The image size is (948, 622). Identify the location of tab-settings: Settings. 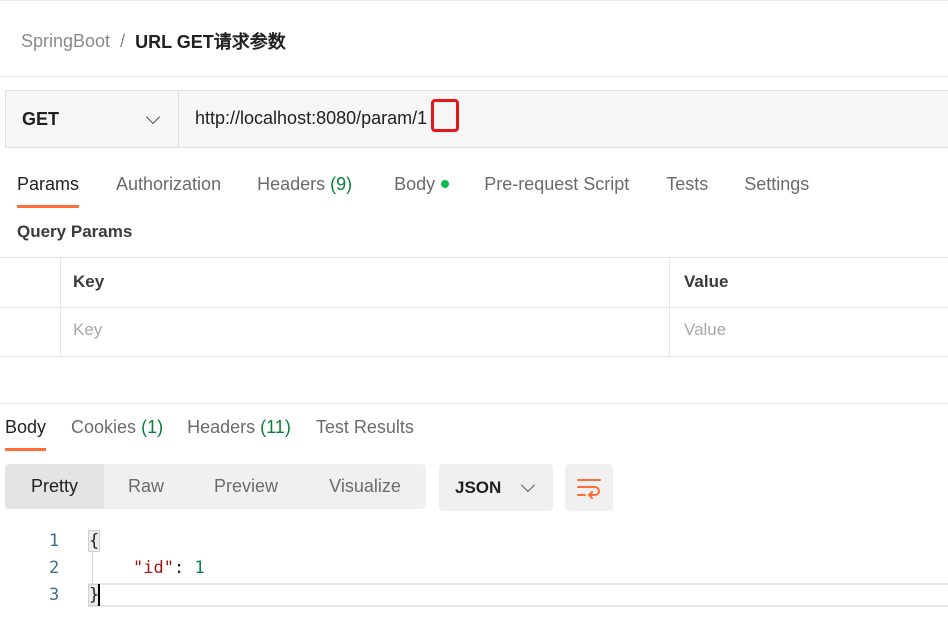
(776, 191).